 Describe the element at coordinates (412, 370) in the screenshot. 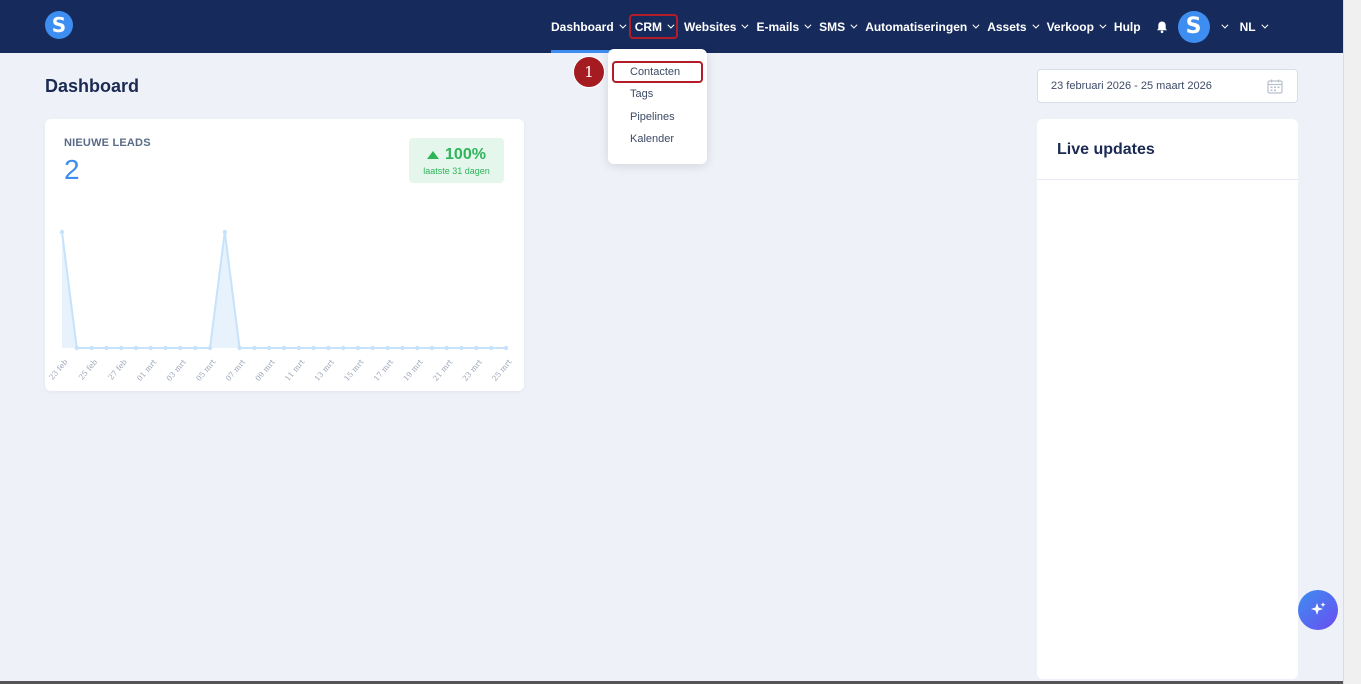

I see `x-tick-label: 19 mrt` at that location.